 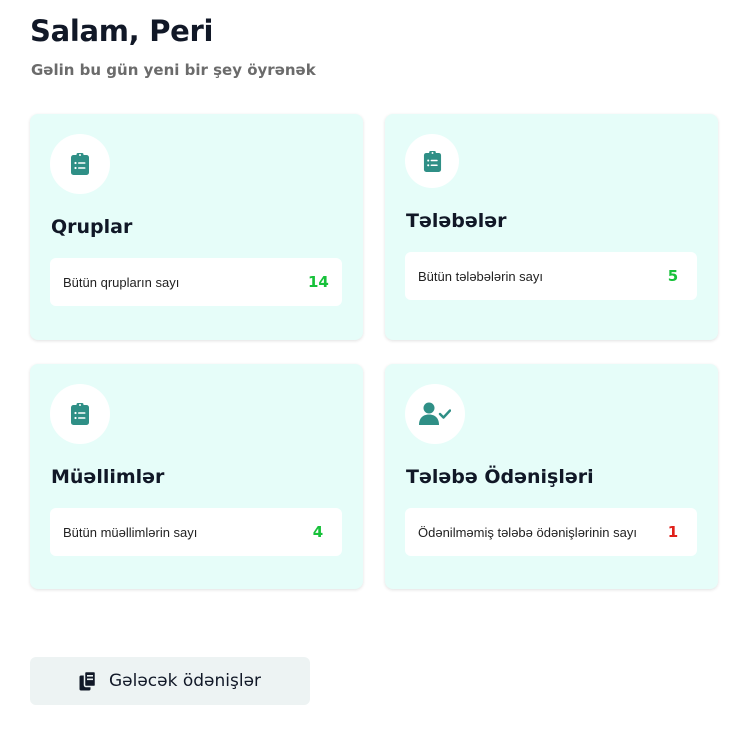 I want to click on groups-icon-badge, so click(x=80, y=164).